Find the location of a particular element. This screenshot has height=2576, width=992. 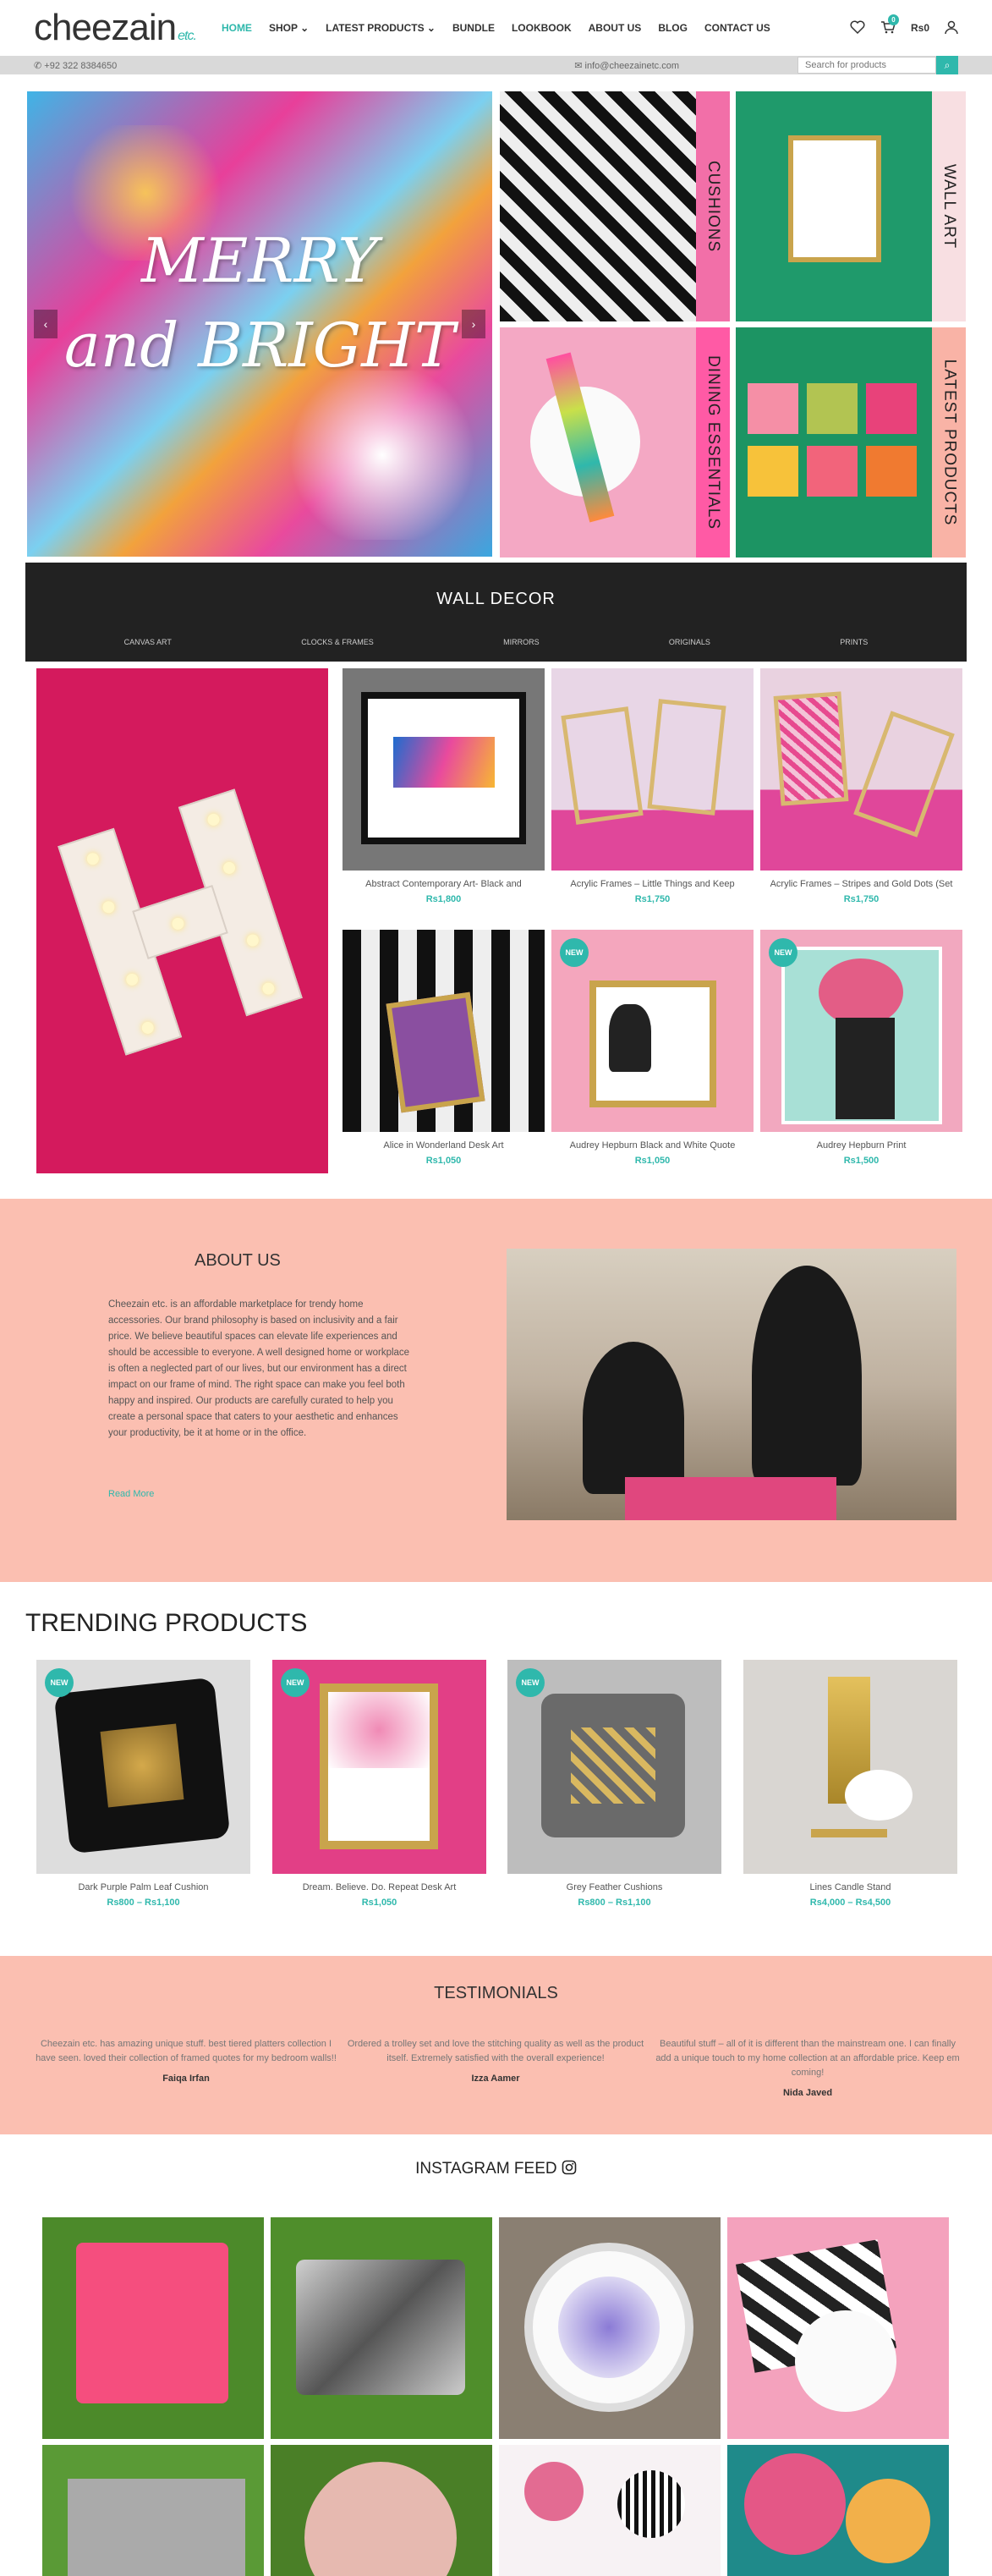

email-address: ✉ info@cheezainetc.com is located at coordinates (626, 65).